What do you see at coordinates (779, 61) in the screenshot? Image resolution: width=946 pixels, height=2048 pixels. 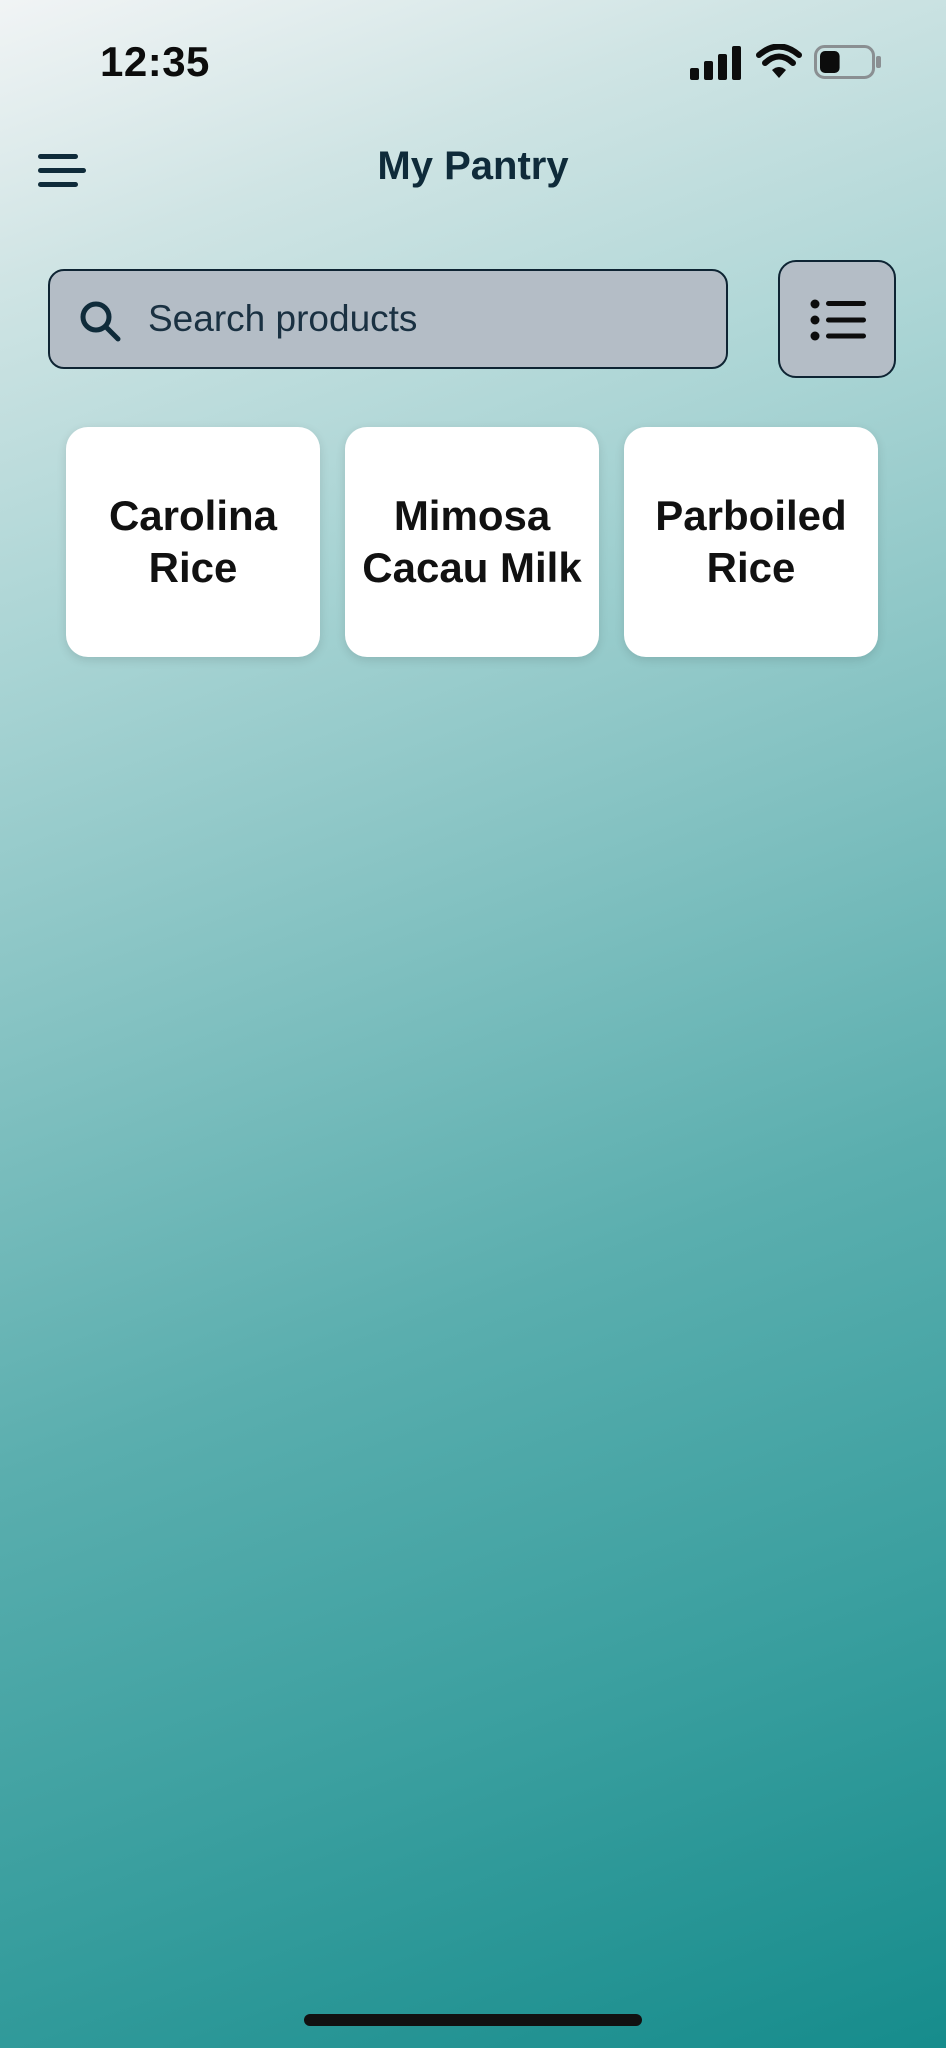 I see `wifi-icon` at bounding box center [779, 61].